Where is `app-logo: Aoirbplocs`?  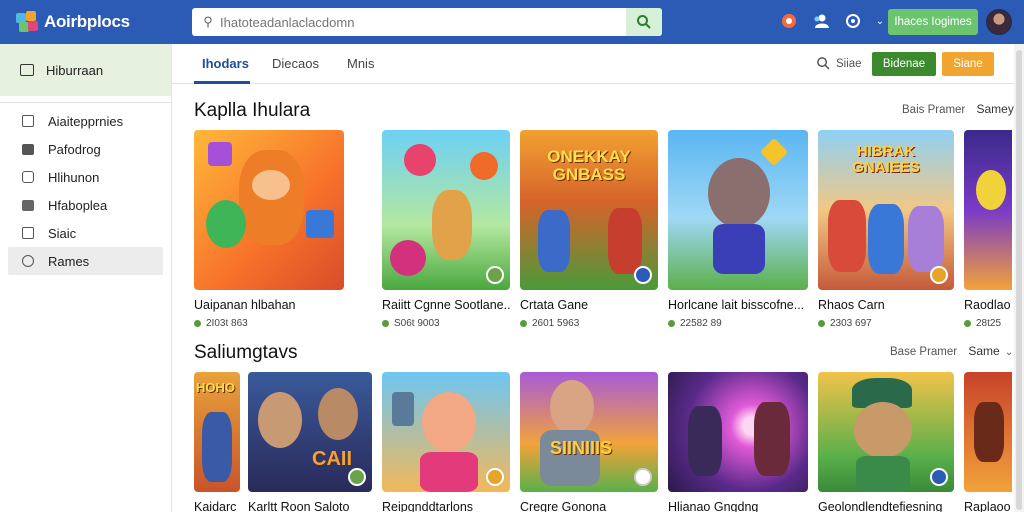
app-logo: Aoirbplocs is located at coordinates (96, 22).